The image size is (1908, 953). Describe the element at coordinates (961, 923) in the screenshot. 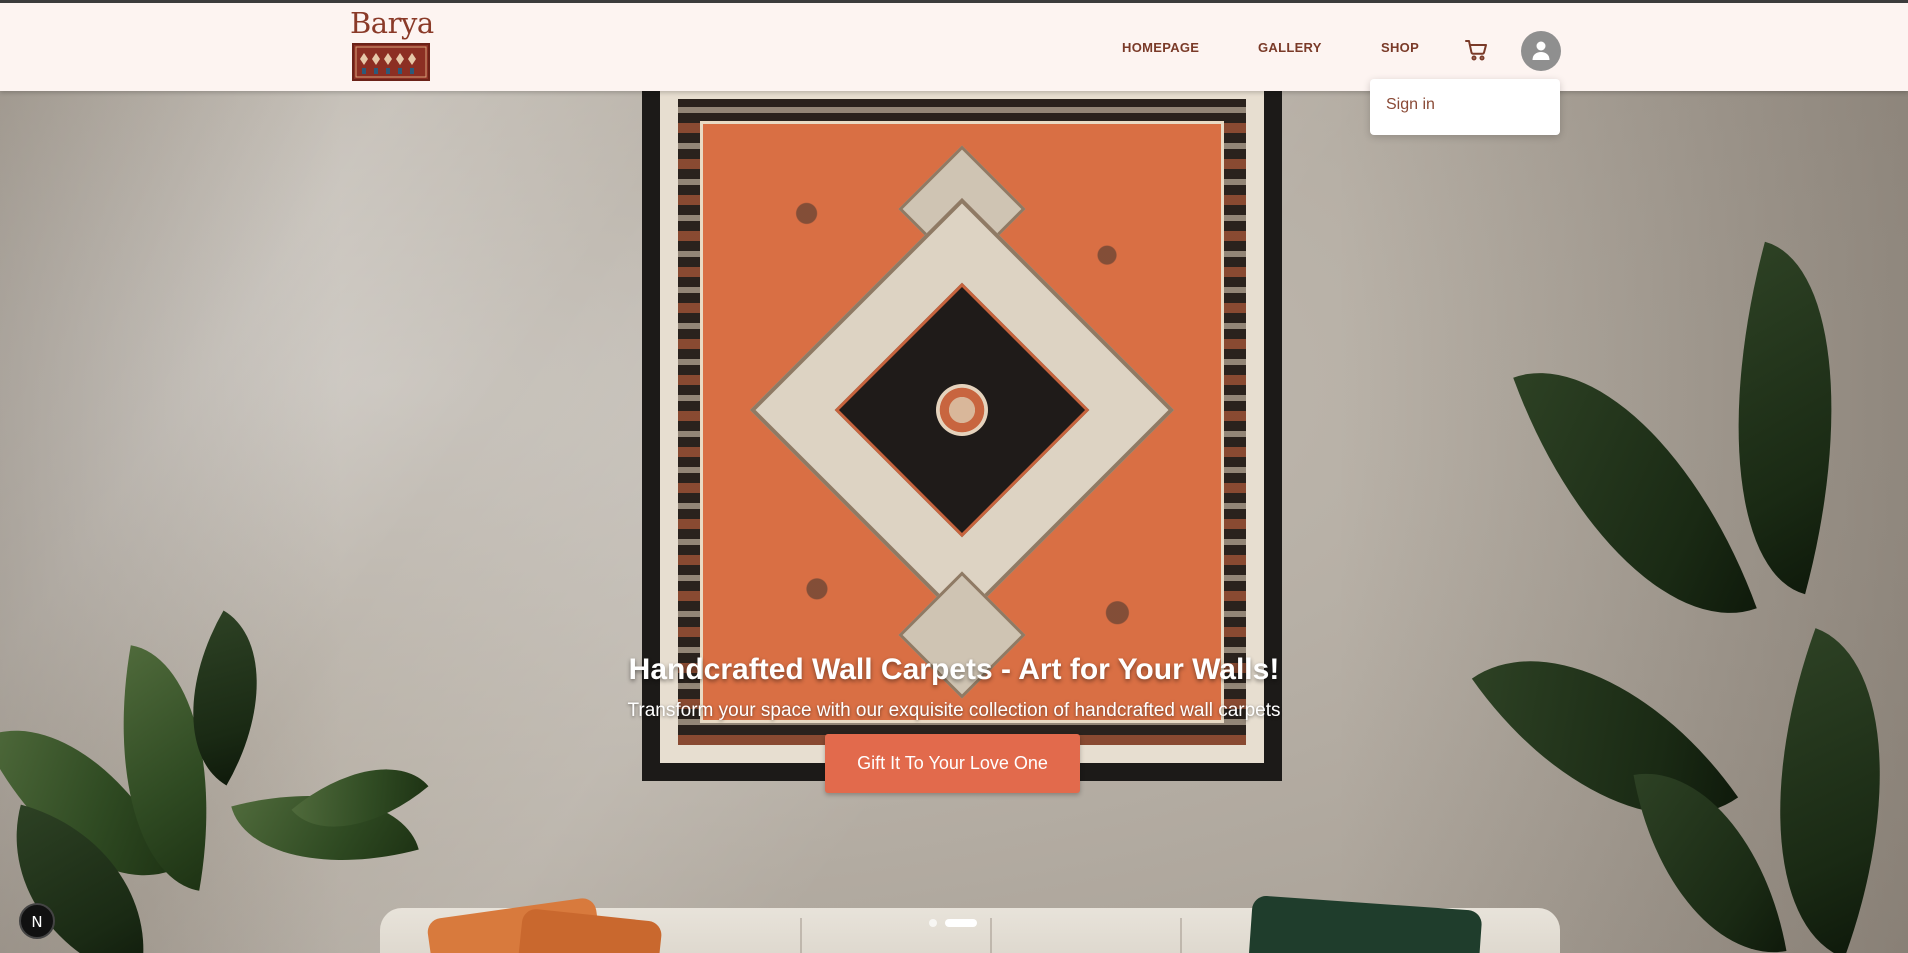

I see `carousel-dot-2-active` at that location.